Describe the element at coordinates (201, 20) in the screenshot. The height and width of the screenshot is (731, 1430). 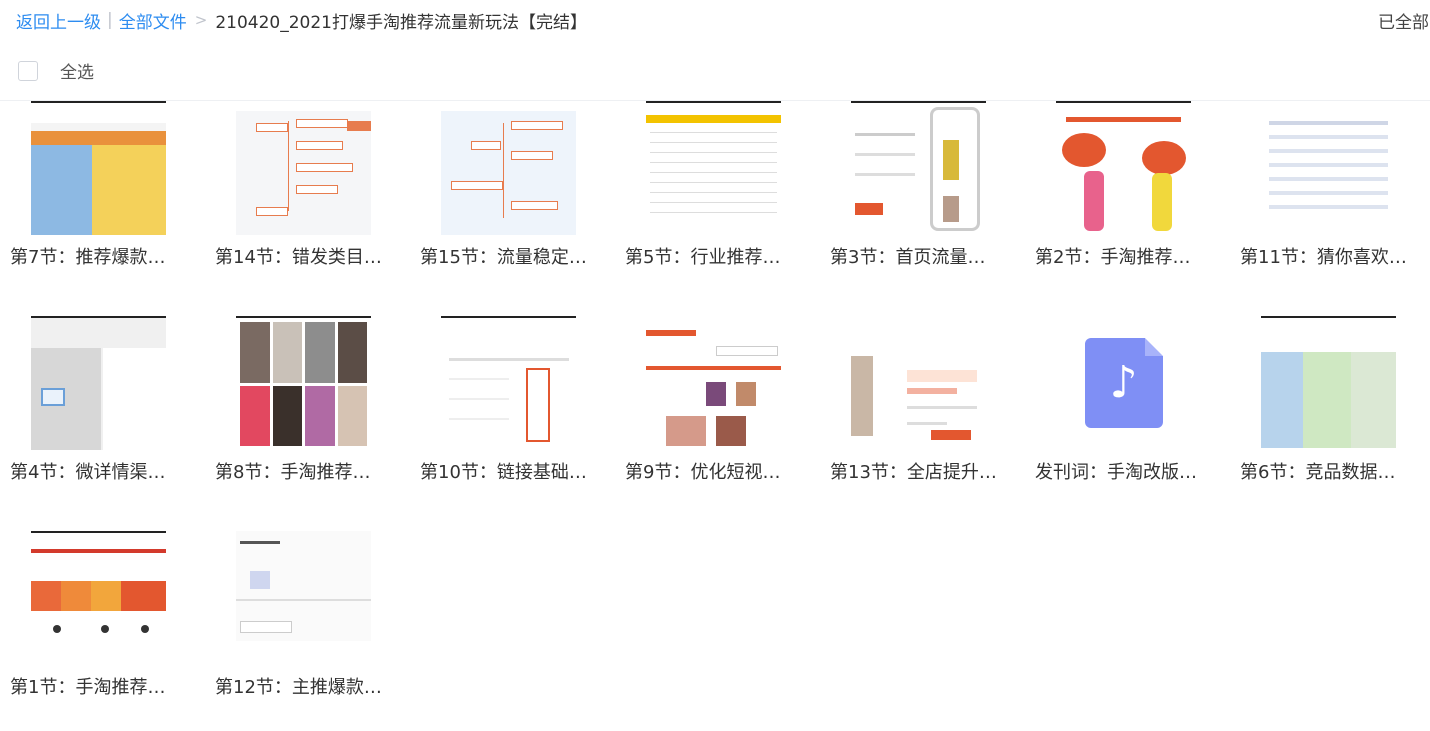
I see `chevron-right-icon: >` at that location.